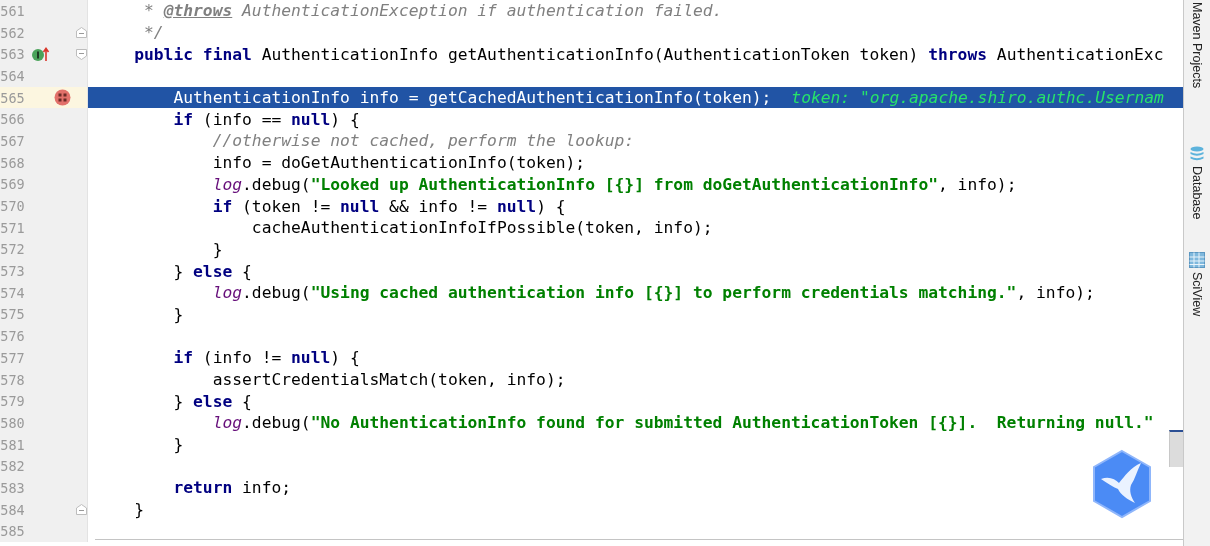 The height and width of the screenshot is (546, 1210). What do you see at coordinates (12, 206) in the screenshot?
I see `line-number: 570` at bounding box center [12, 206].